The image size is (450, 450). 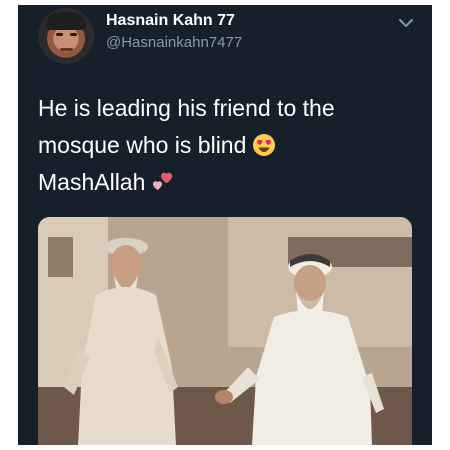 I want to click on chevron-down-icon, so click(x=406, y=23).